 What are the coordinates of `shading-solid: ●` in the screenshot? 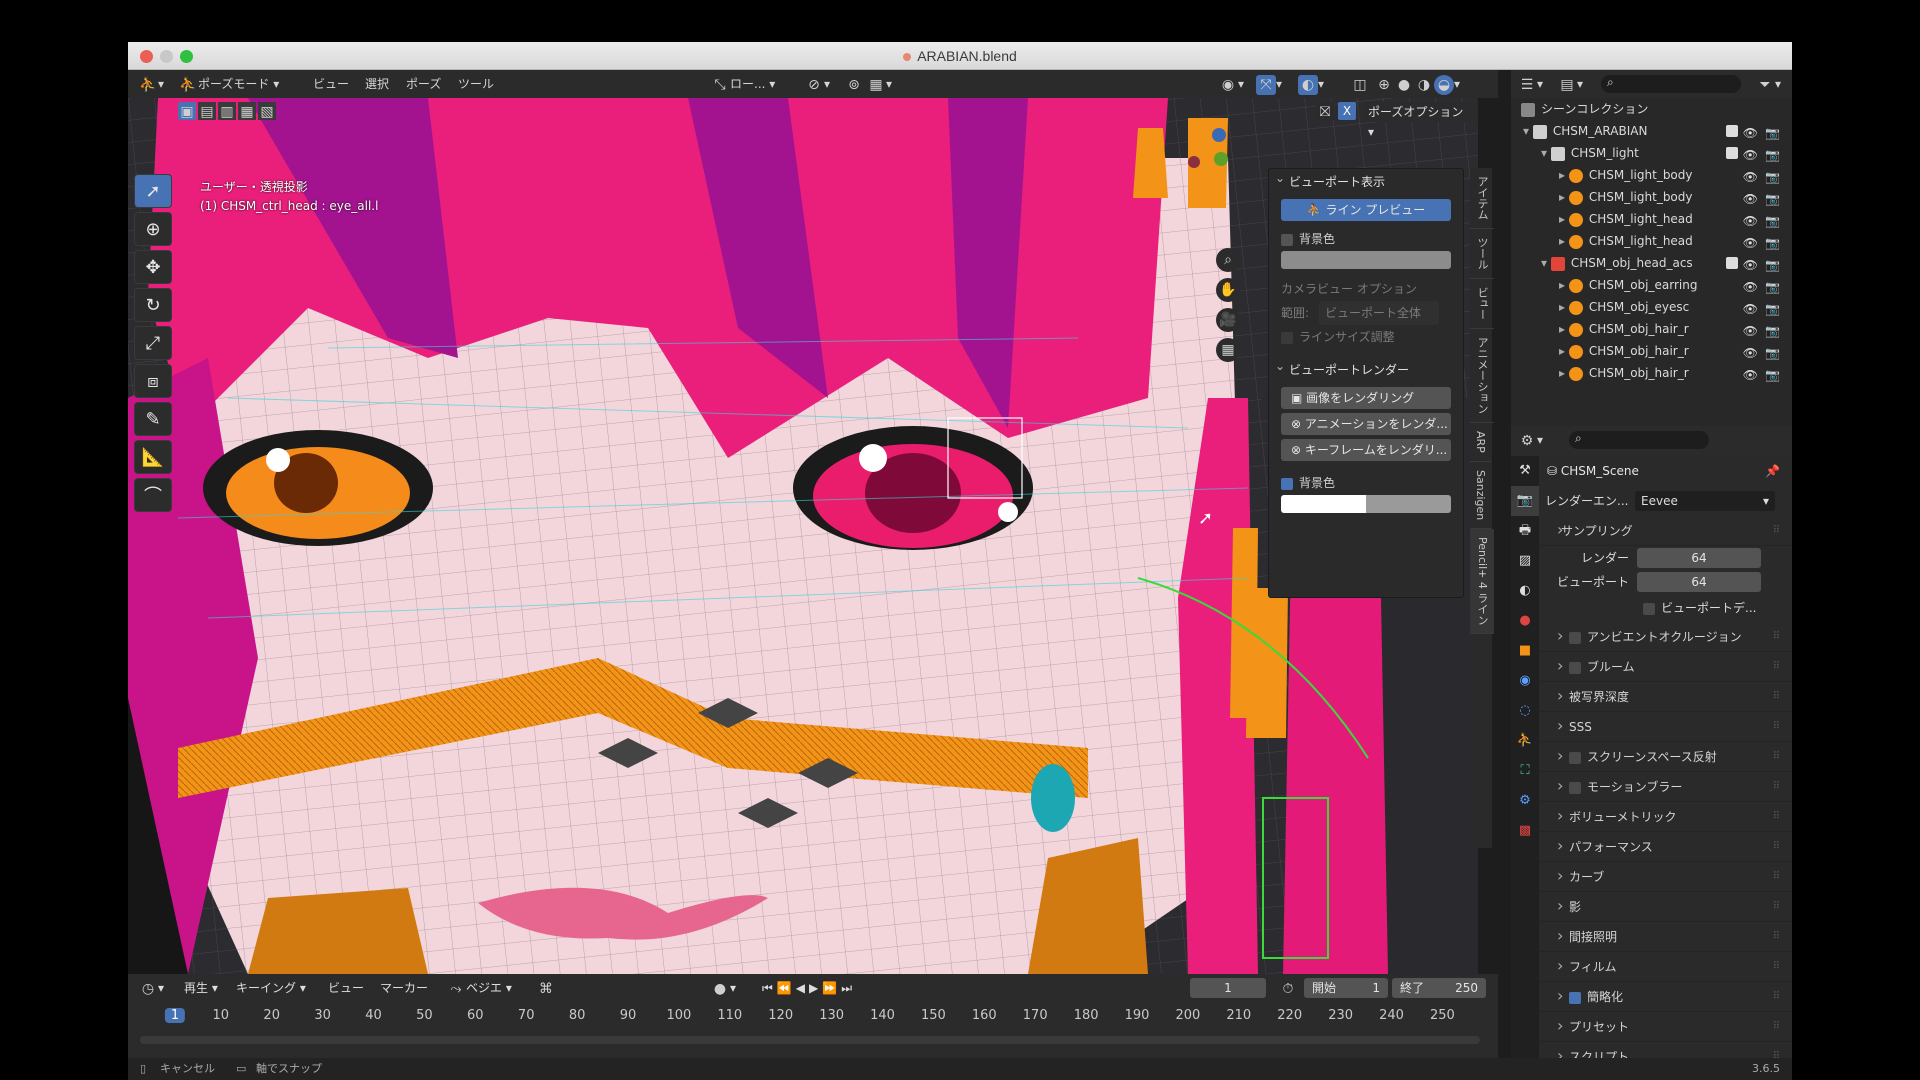 It's located at (1404, 84).